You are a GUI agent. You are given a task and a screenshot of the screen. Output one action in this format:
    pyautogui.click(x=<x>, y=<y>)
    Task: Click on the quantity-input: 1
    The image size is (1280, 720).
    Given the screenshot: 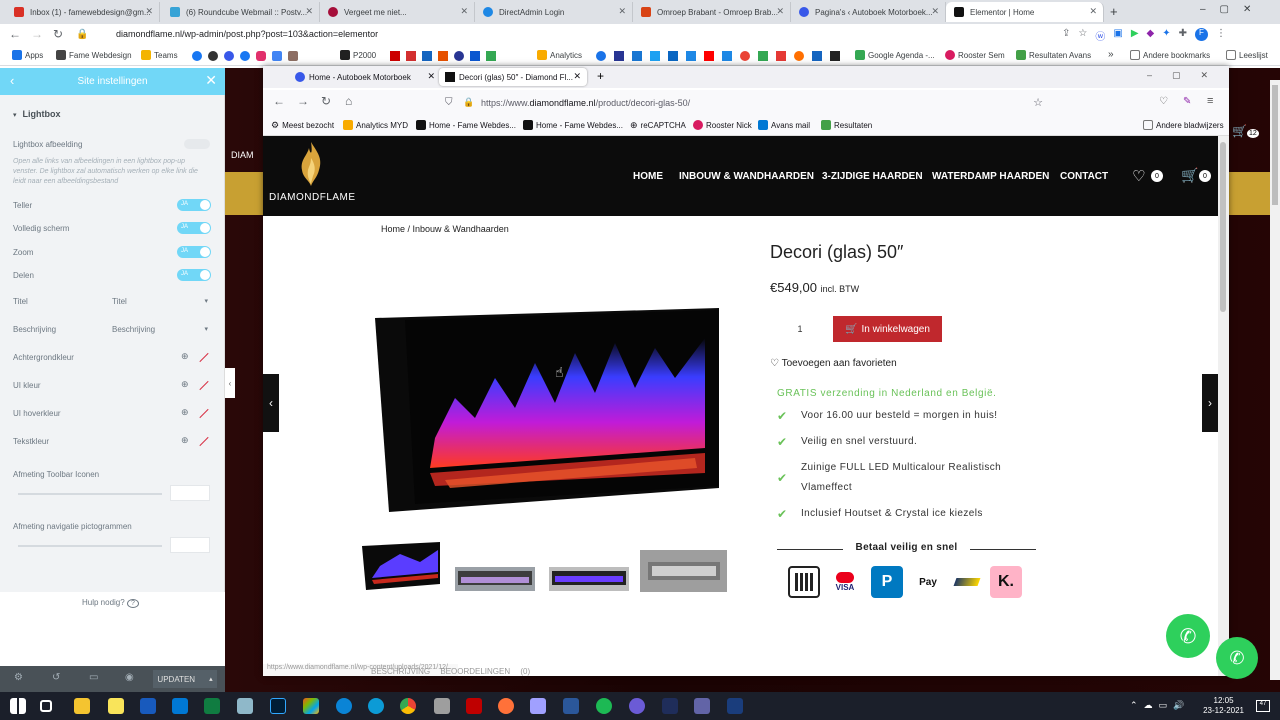 What is the action you would take?
    pyautogui.click(x=800, y=329)
    